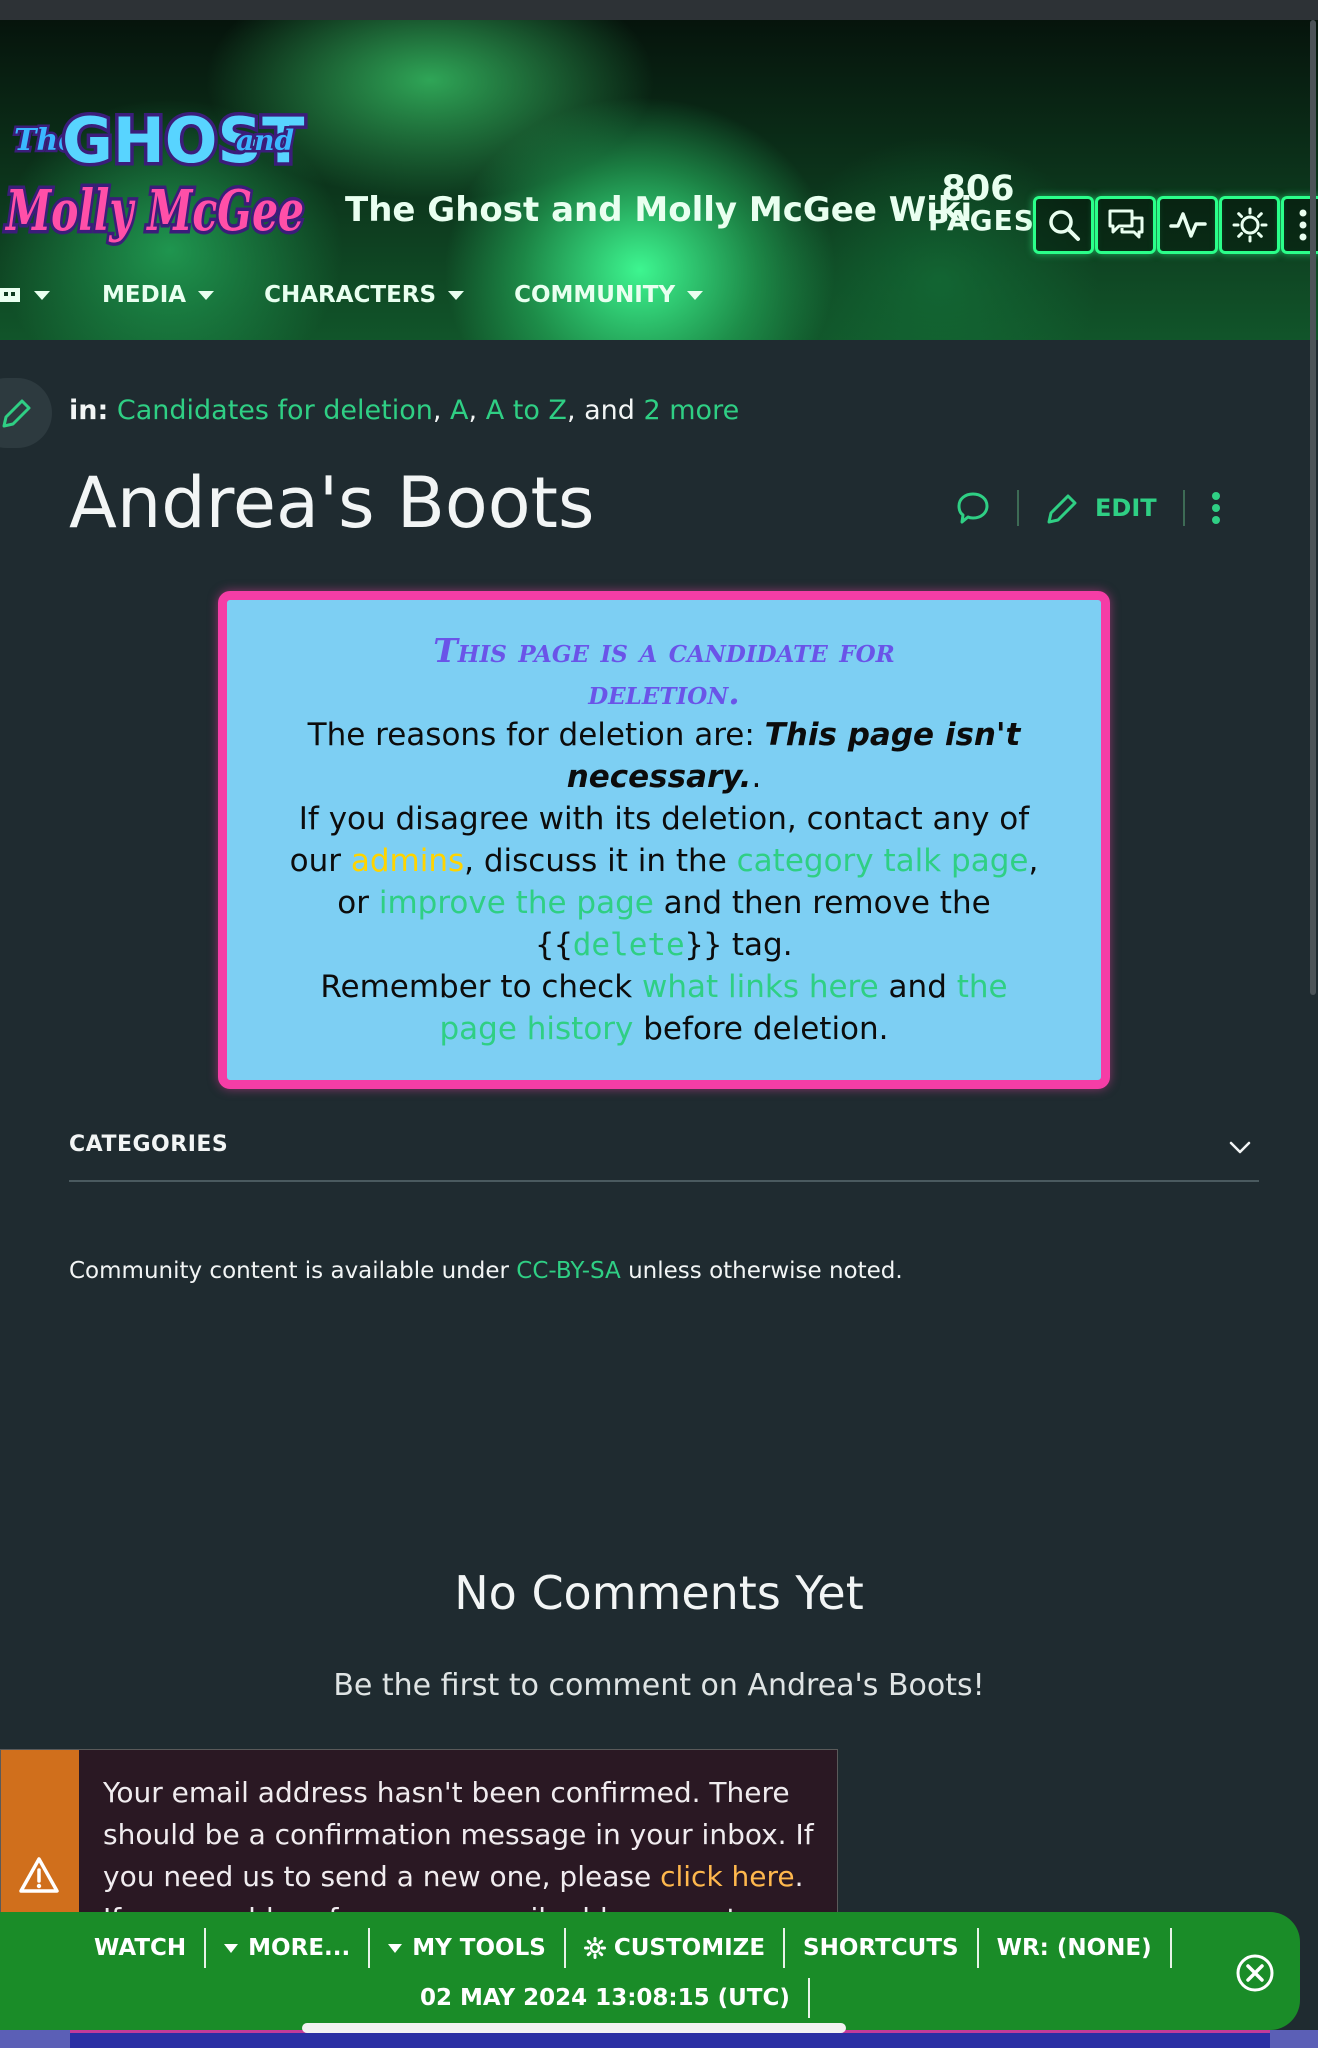 This screenshot has width=1318, height=2048. What do you see at coordinates (574, 2028) in the screenshot?
I see `gesture-home-bar` at bounding box center [574, 2028].